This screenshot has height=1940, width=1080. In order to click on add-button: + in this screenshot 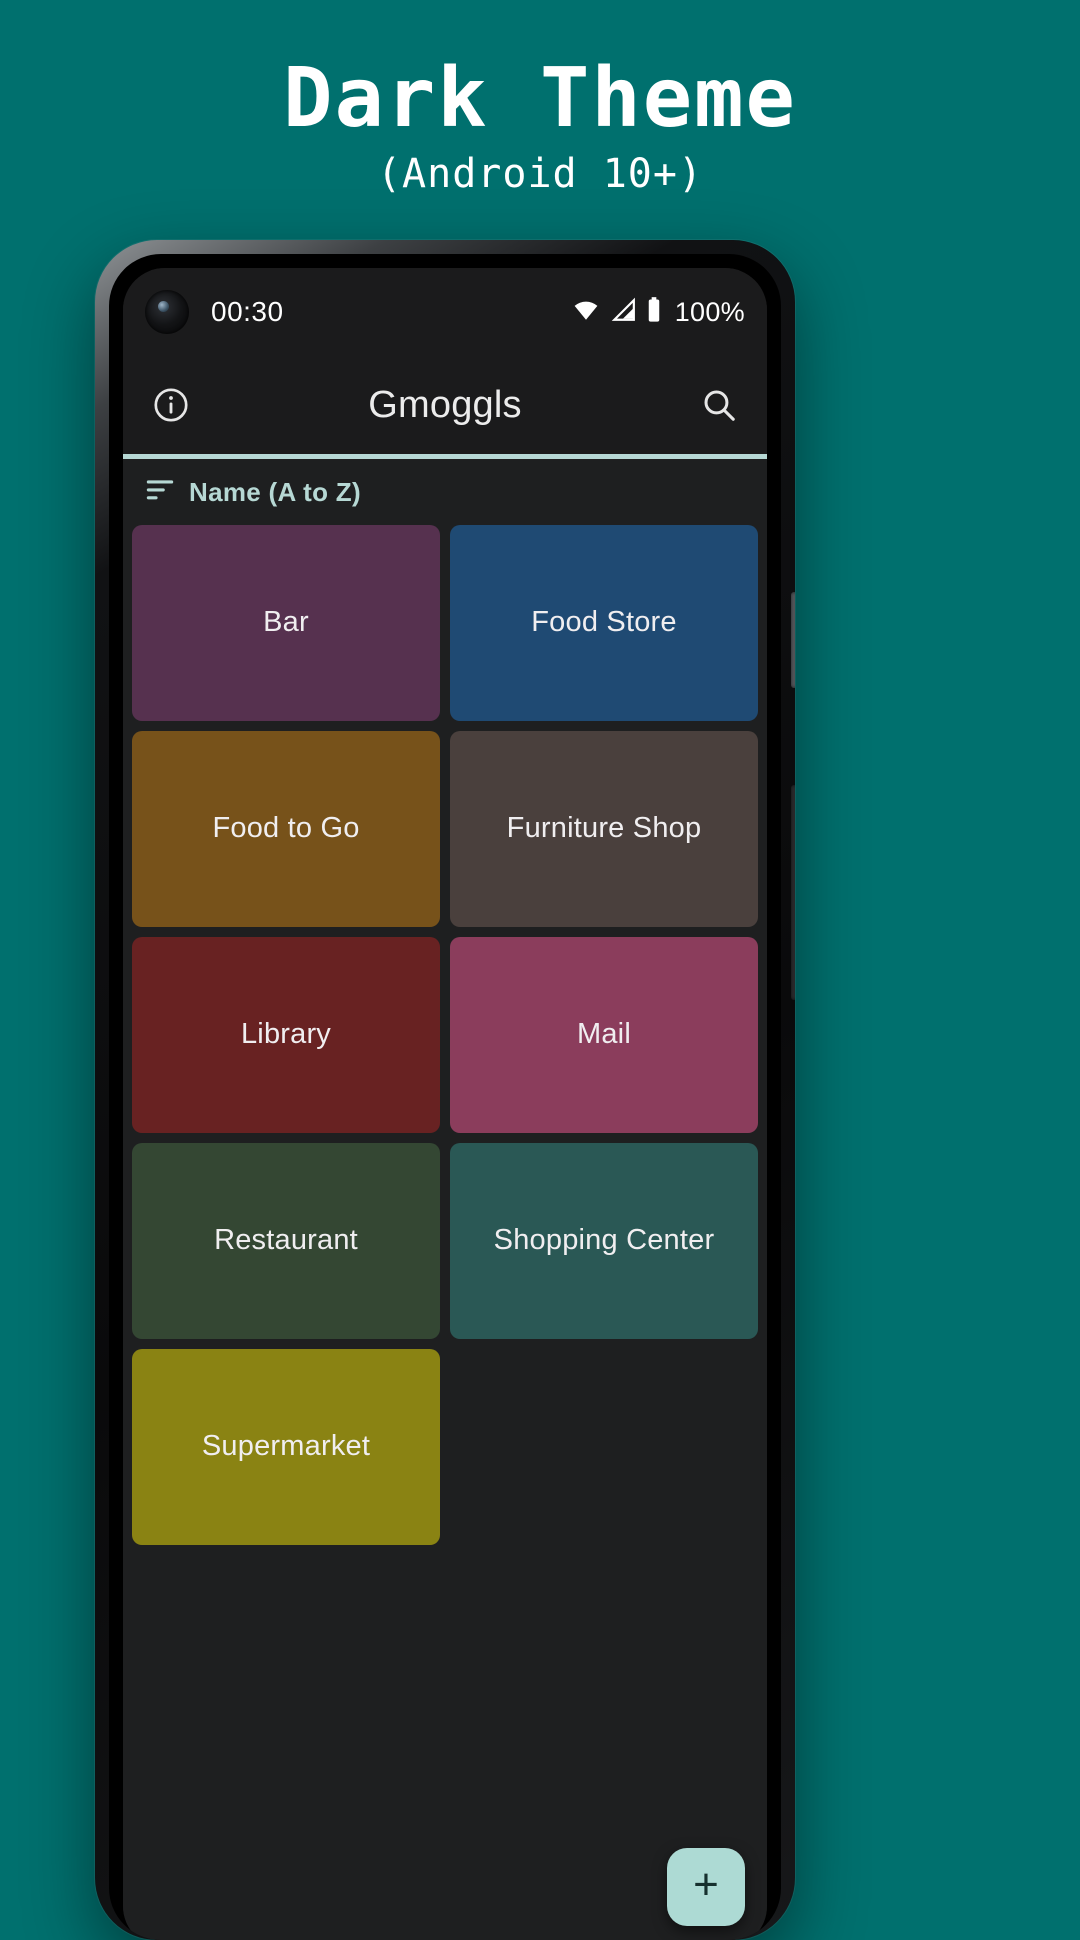, I will do `click(706, 1887)`.